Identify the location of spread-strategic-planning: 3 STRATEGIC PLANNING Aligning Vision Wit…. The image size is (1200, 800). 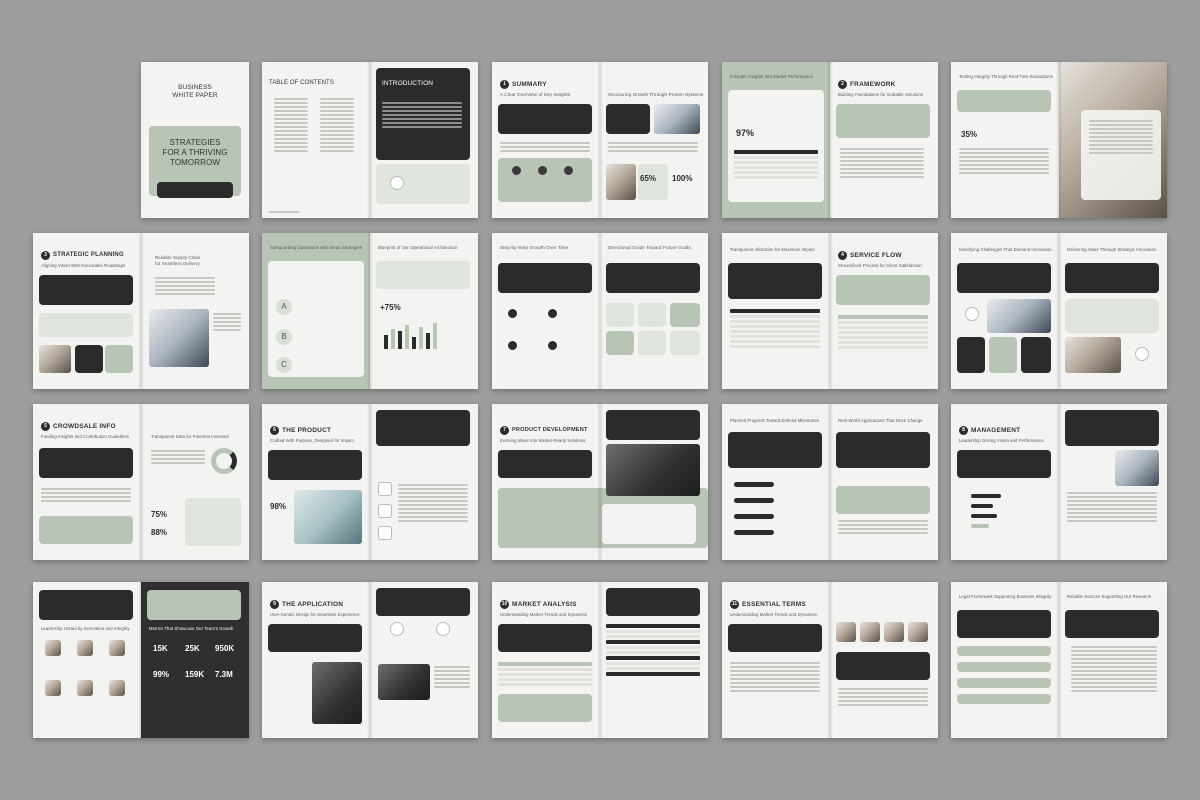
(141, 311).